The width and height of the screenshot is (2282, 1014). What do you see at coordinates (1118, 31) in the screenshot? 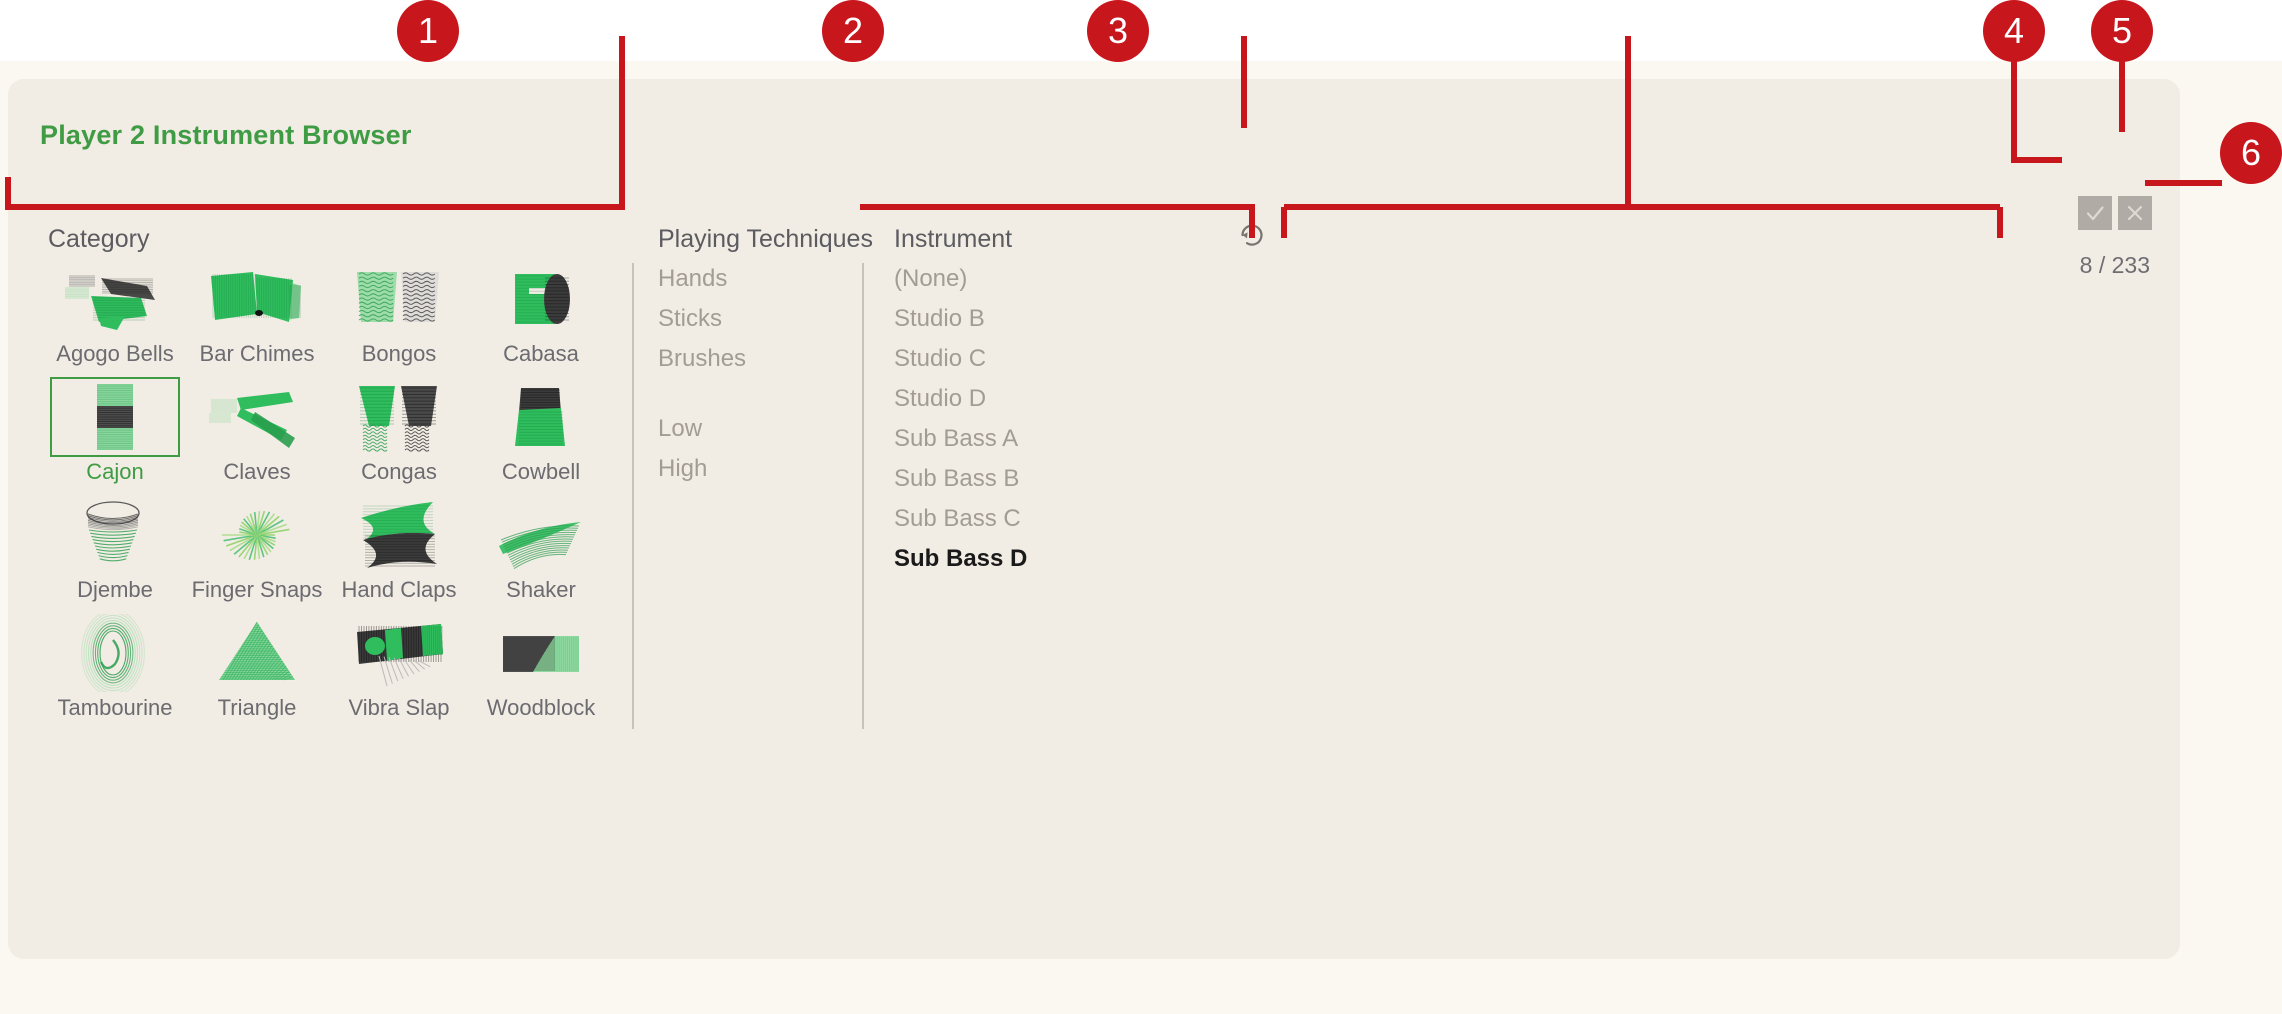
I see `callout-marker-3: 3` at bounding box center [1118, 31].